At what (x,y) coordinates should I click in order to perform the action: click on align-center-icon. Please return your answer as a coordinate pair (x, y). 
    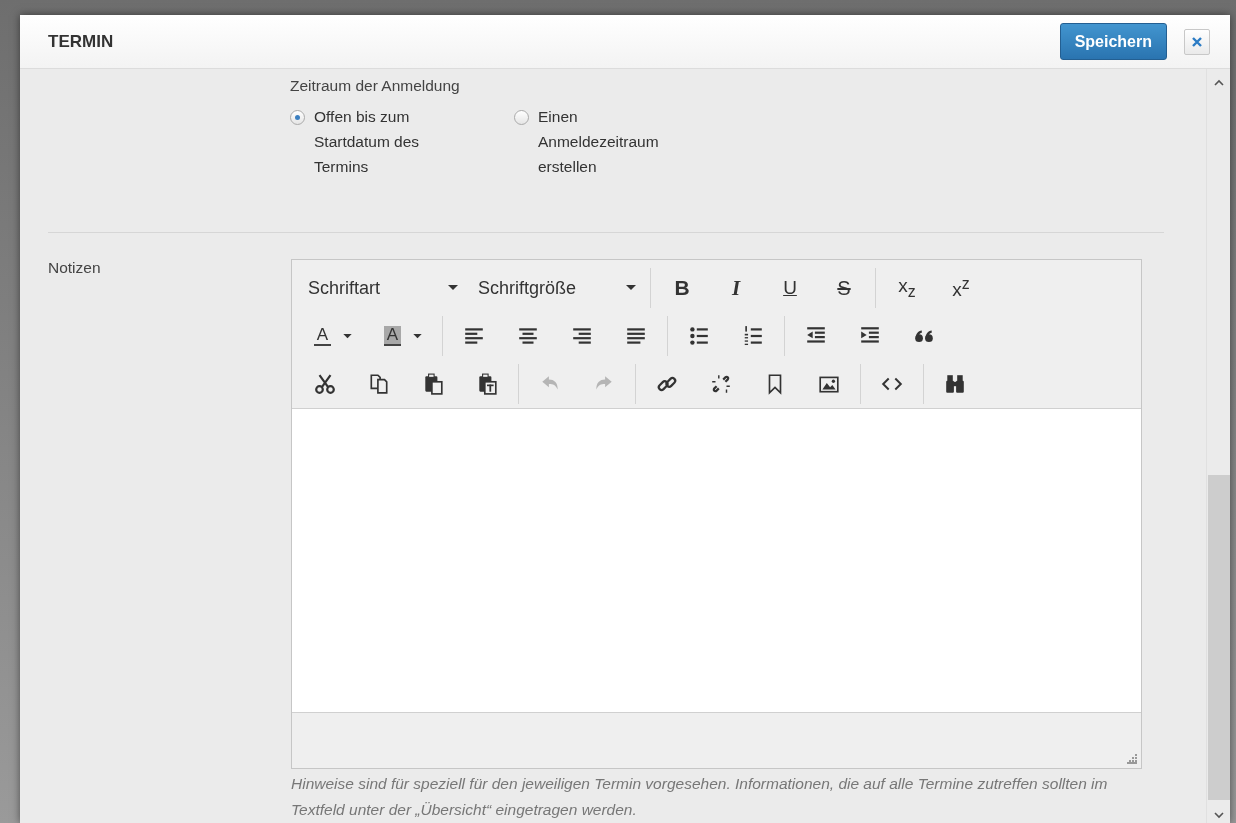
    Looking at the image, I should click on (528, 336).